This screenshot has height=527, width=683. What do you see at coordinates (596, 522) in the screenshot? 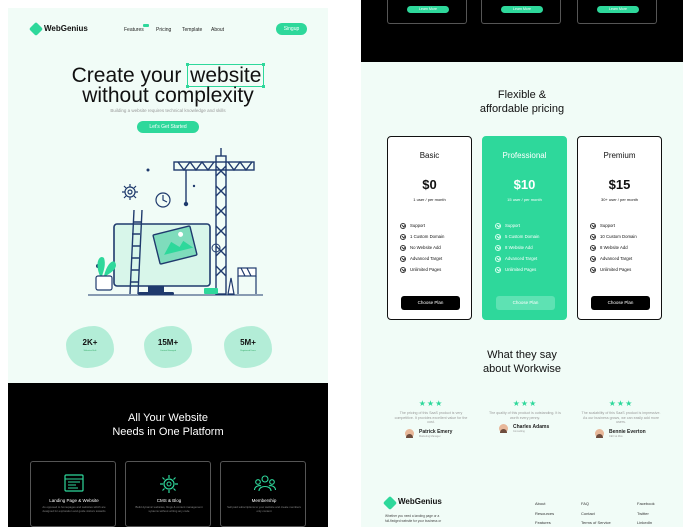
I see `footer-link-terms: Terms of Service` at bounding box center [596, 522].